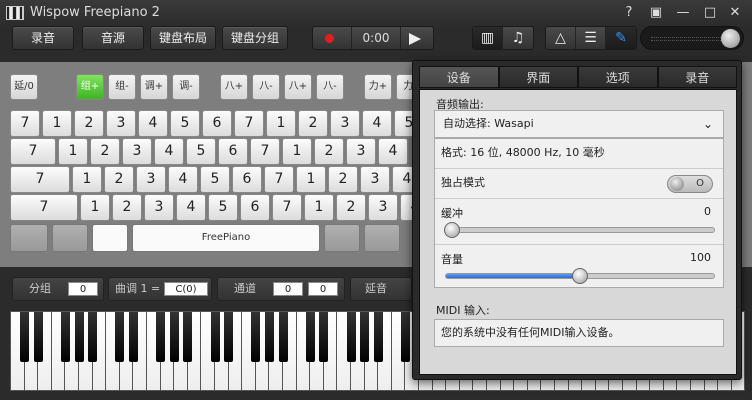 The image size is (752, 400). I want to click on master-volume-slider, so click(692, 38).